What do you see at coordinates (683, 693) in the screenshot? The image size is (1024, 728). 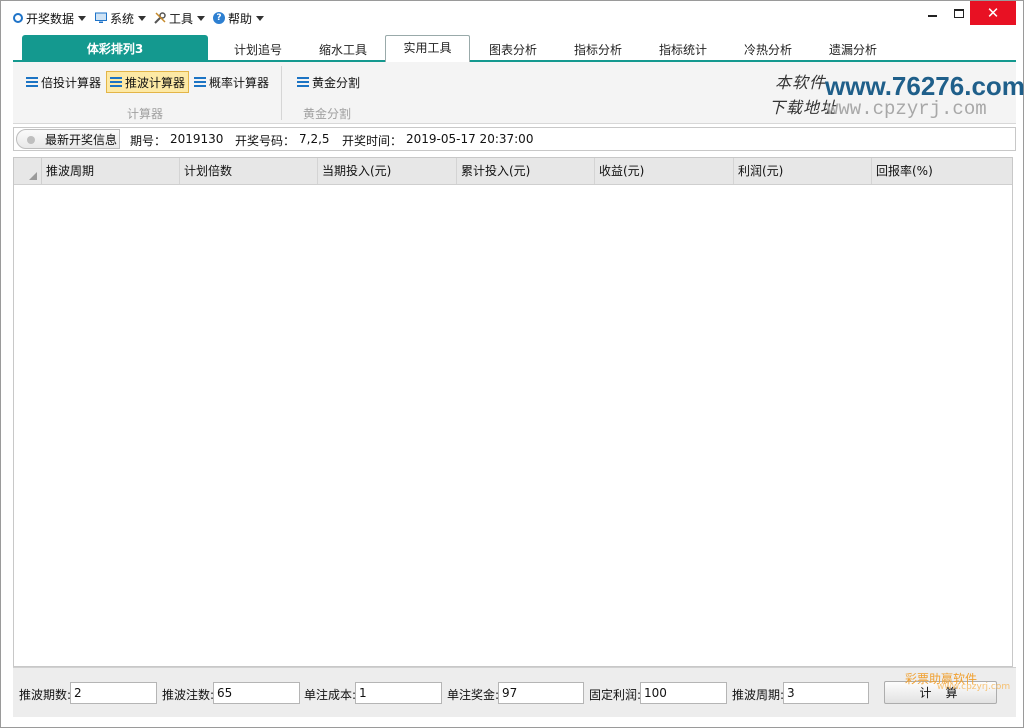 I see `fixed-profit-input` at bounding box center [683, 693].